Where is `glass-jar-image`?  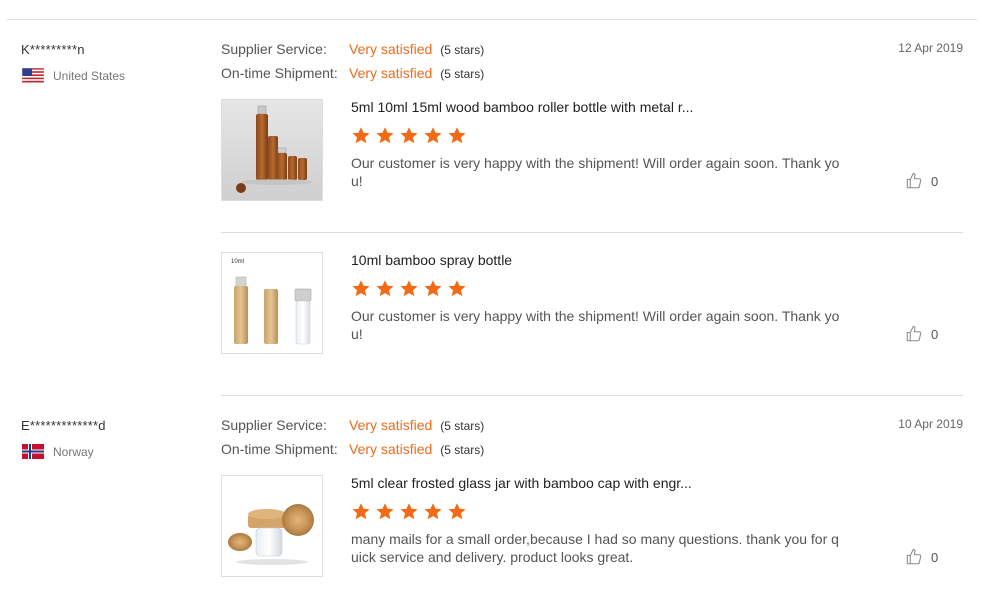 glass-jar-image is located at coordinates (272, 526).